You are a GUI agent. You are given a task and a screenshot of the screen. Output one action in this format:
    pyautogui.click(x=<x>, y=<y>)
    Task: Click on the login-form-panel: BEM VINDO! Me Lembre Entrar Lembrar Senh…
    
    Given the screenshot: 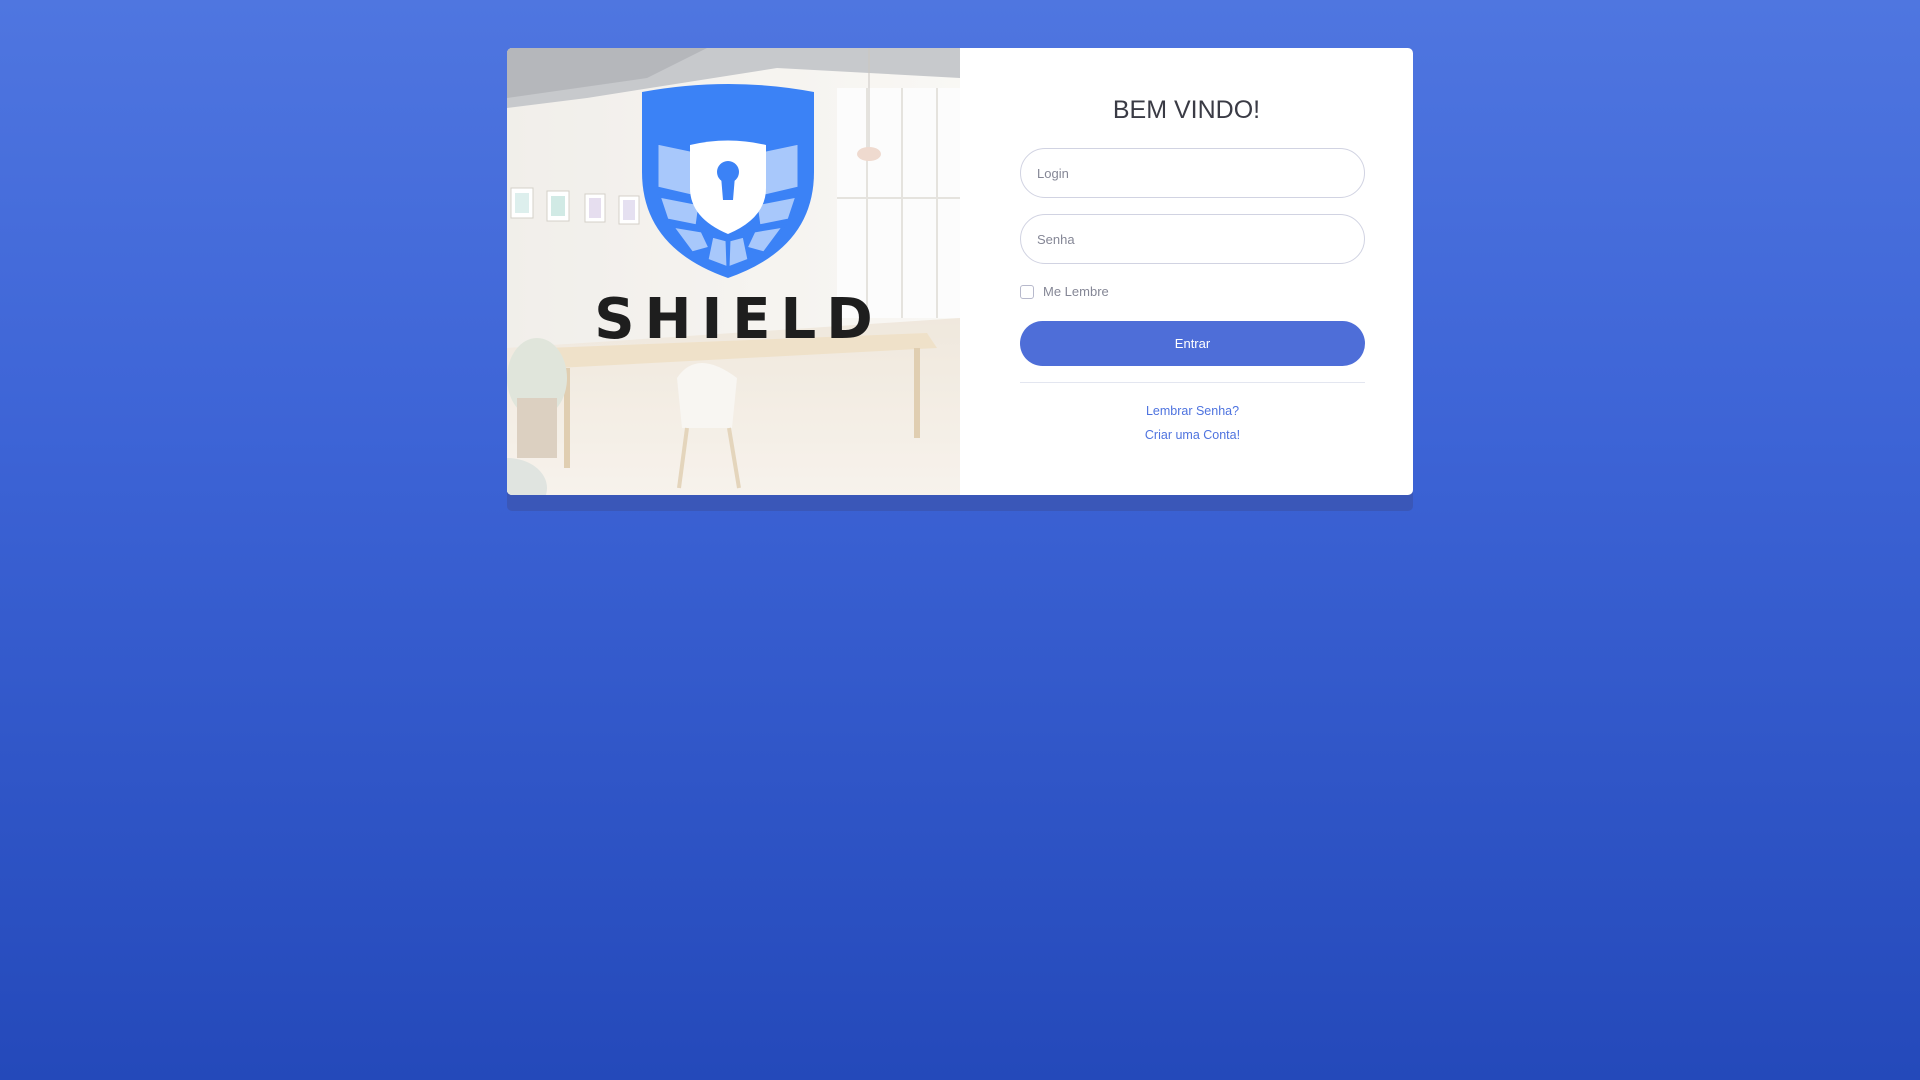 What is the action you would take?
    pyautogui.click(x=1186, y=271)
    